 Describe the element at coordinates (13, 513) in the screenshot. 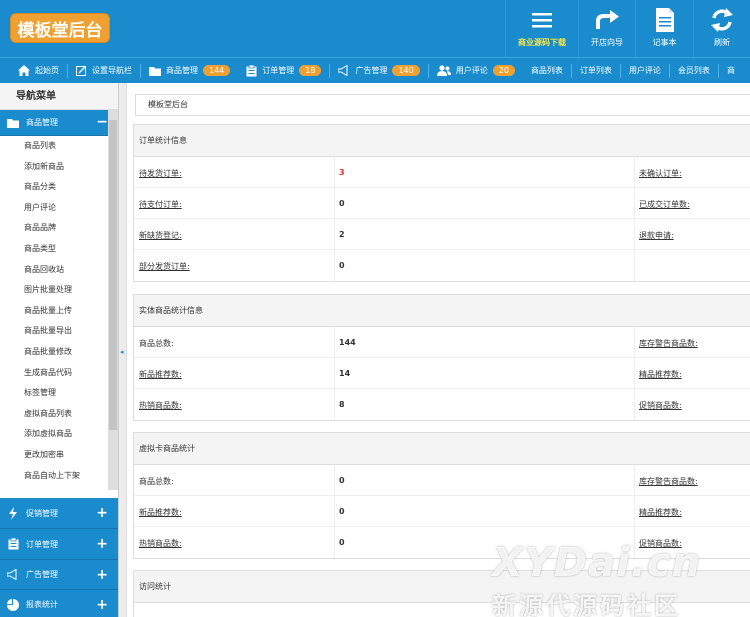

I see `lightning-icon` at that location.